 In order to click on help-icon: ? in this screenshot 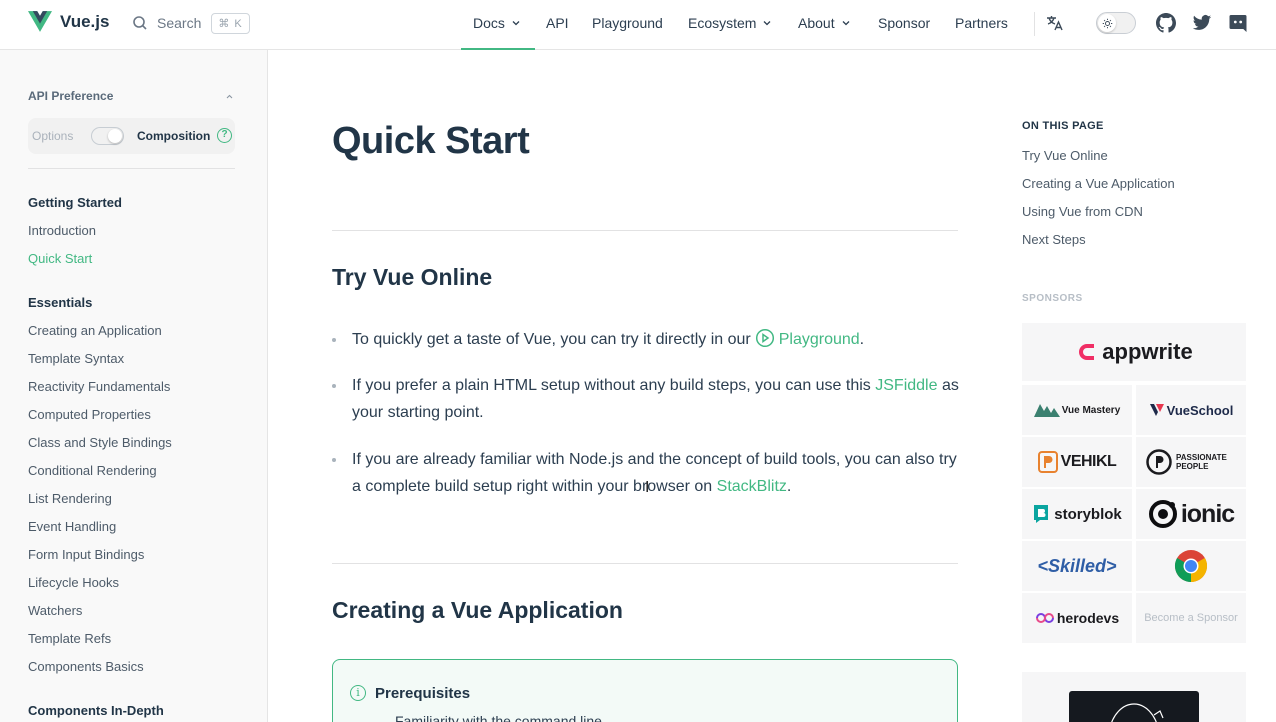, I will do `click(224, 135)`.